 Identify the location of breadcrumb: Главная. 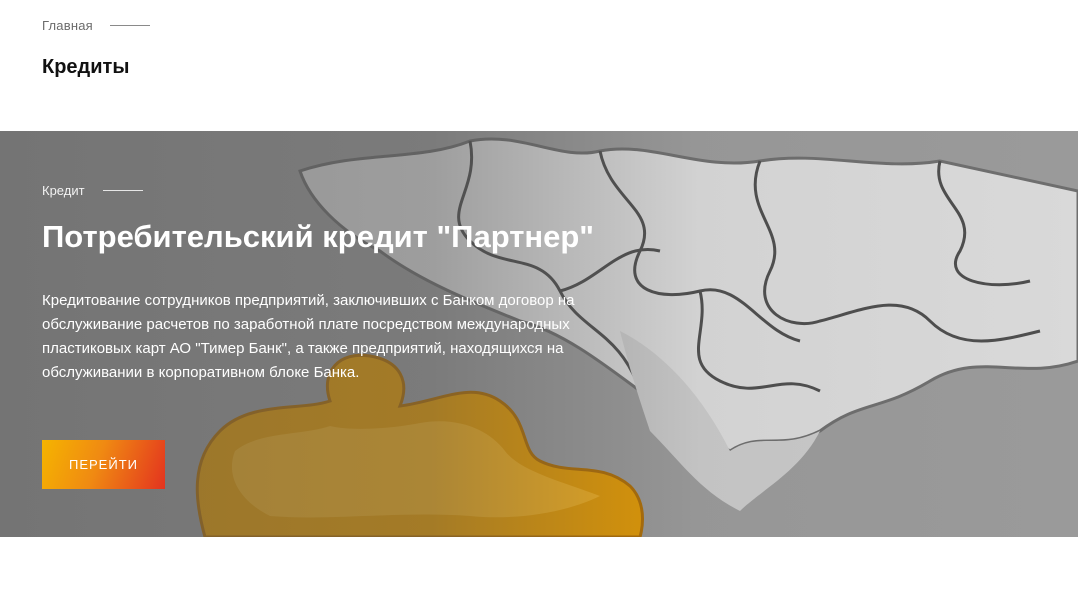
(96, 25).